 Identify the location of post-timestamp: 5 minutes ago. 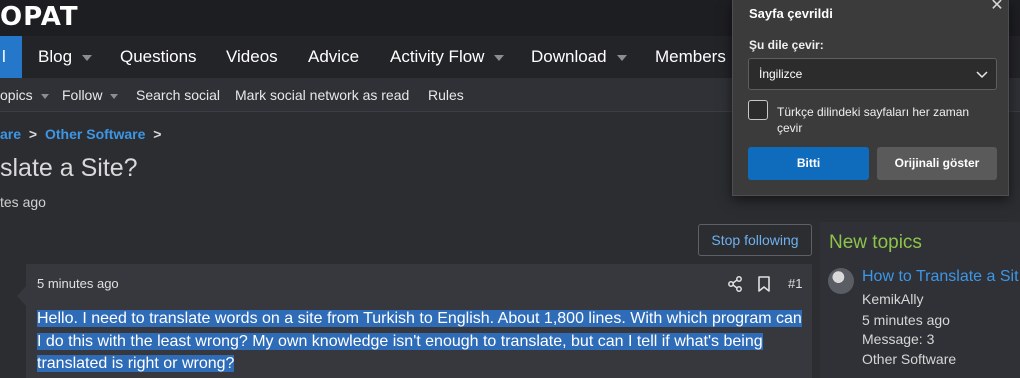
(78, 283).